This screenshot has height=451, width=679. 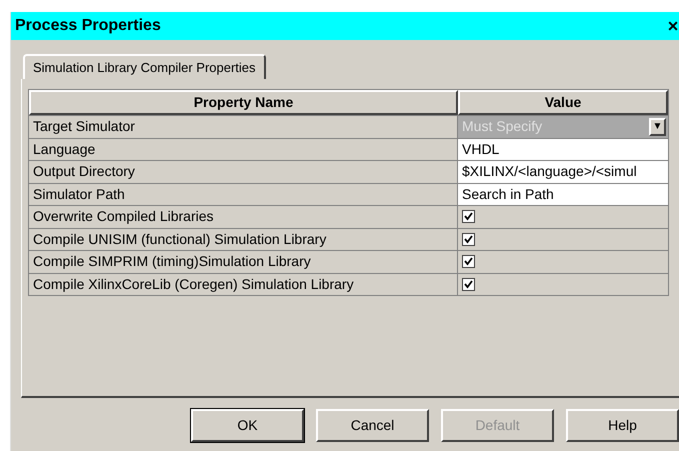 What do you see at coordinates (563, 149) in the screenshot?
I see `value-field: VHDL` at bounding box center [563, 149].